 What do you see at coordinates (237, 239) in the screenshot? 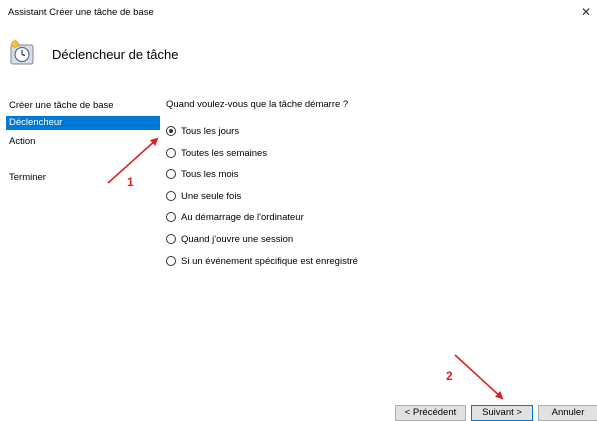
I see `radio-label: Quand j'ouvre une session` at bounding box center [237, 239].